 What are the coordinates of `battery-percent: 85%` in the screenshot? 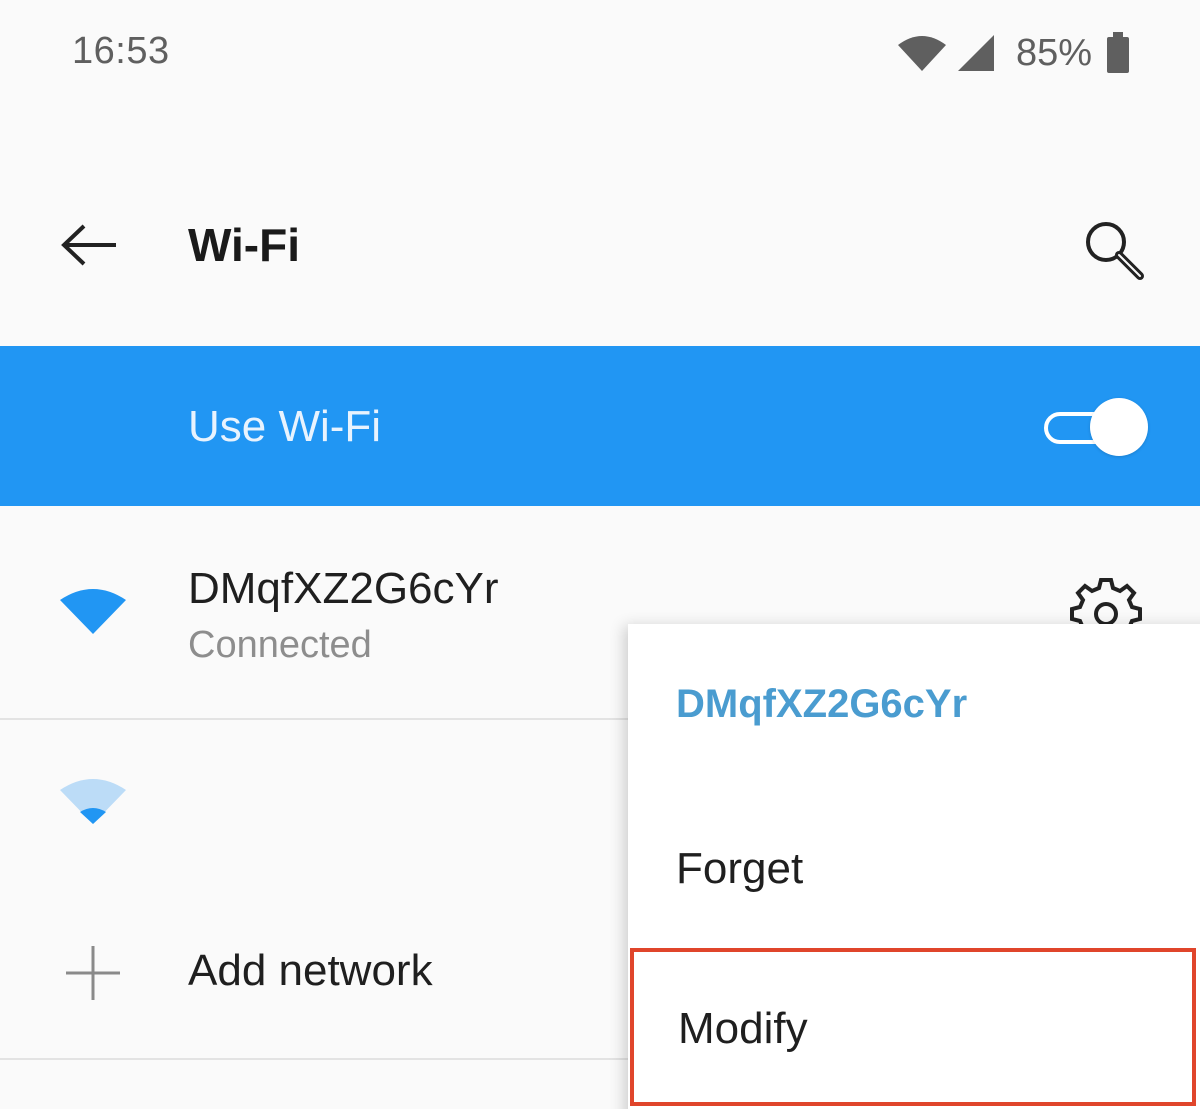 It's located at (1053, 52).